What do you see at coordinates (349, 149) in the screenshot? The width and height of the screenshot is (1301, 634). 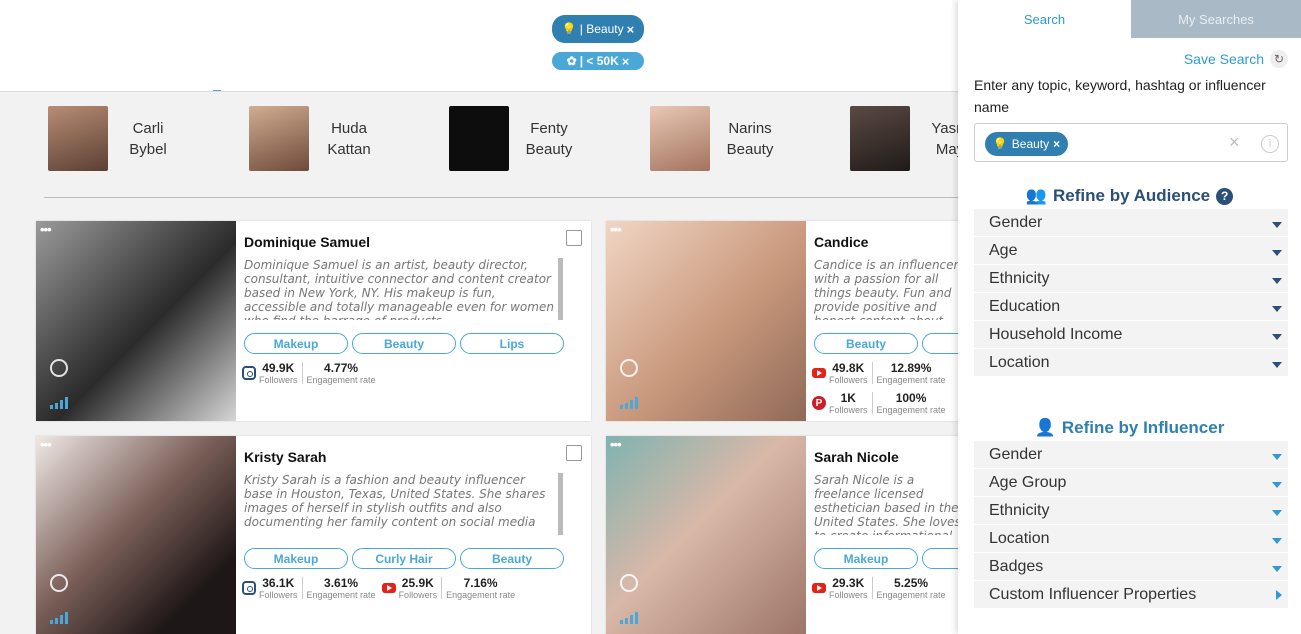 I see `similar-name-last: Kattan` at bounding box center [349, 149].